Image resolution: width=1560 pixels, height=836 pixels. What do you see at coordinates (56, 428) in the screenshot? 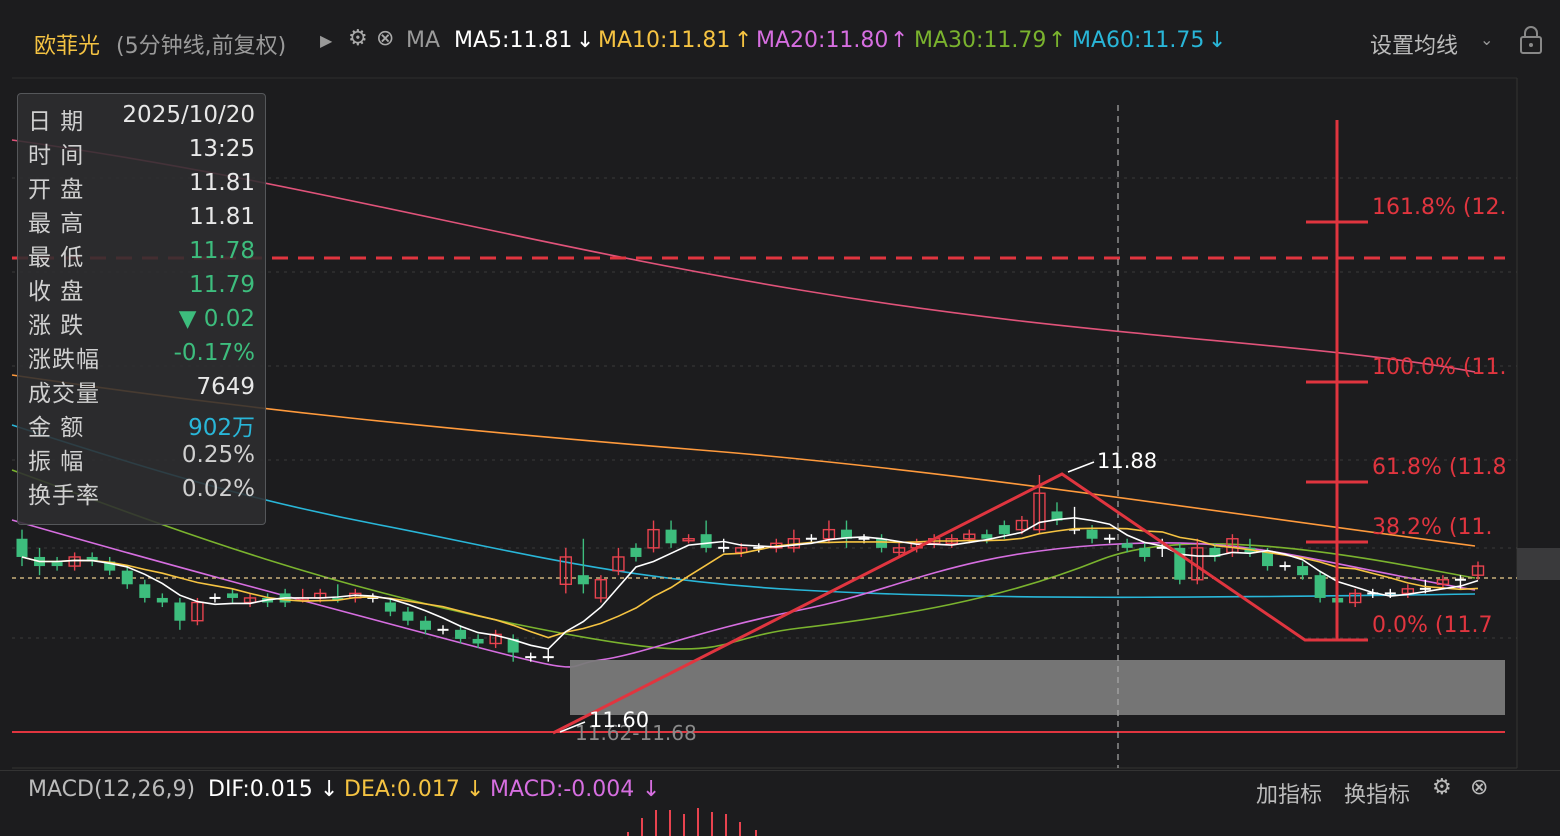
I see `info-label: 金 额` at bounding box center [56, 428].